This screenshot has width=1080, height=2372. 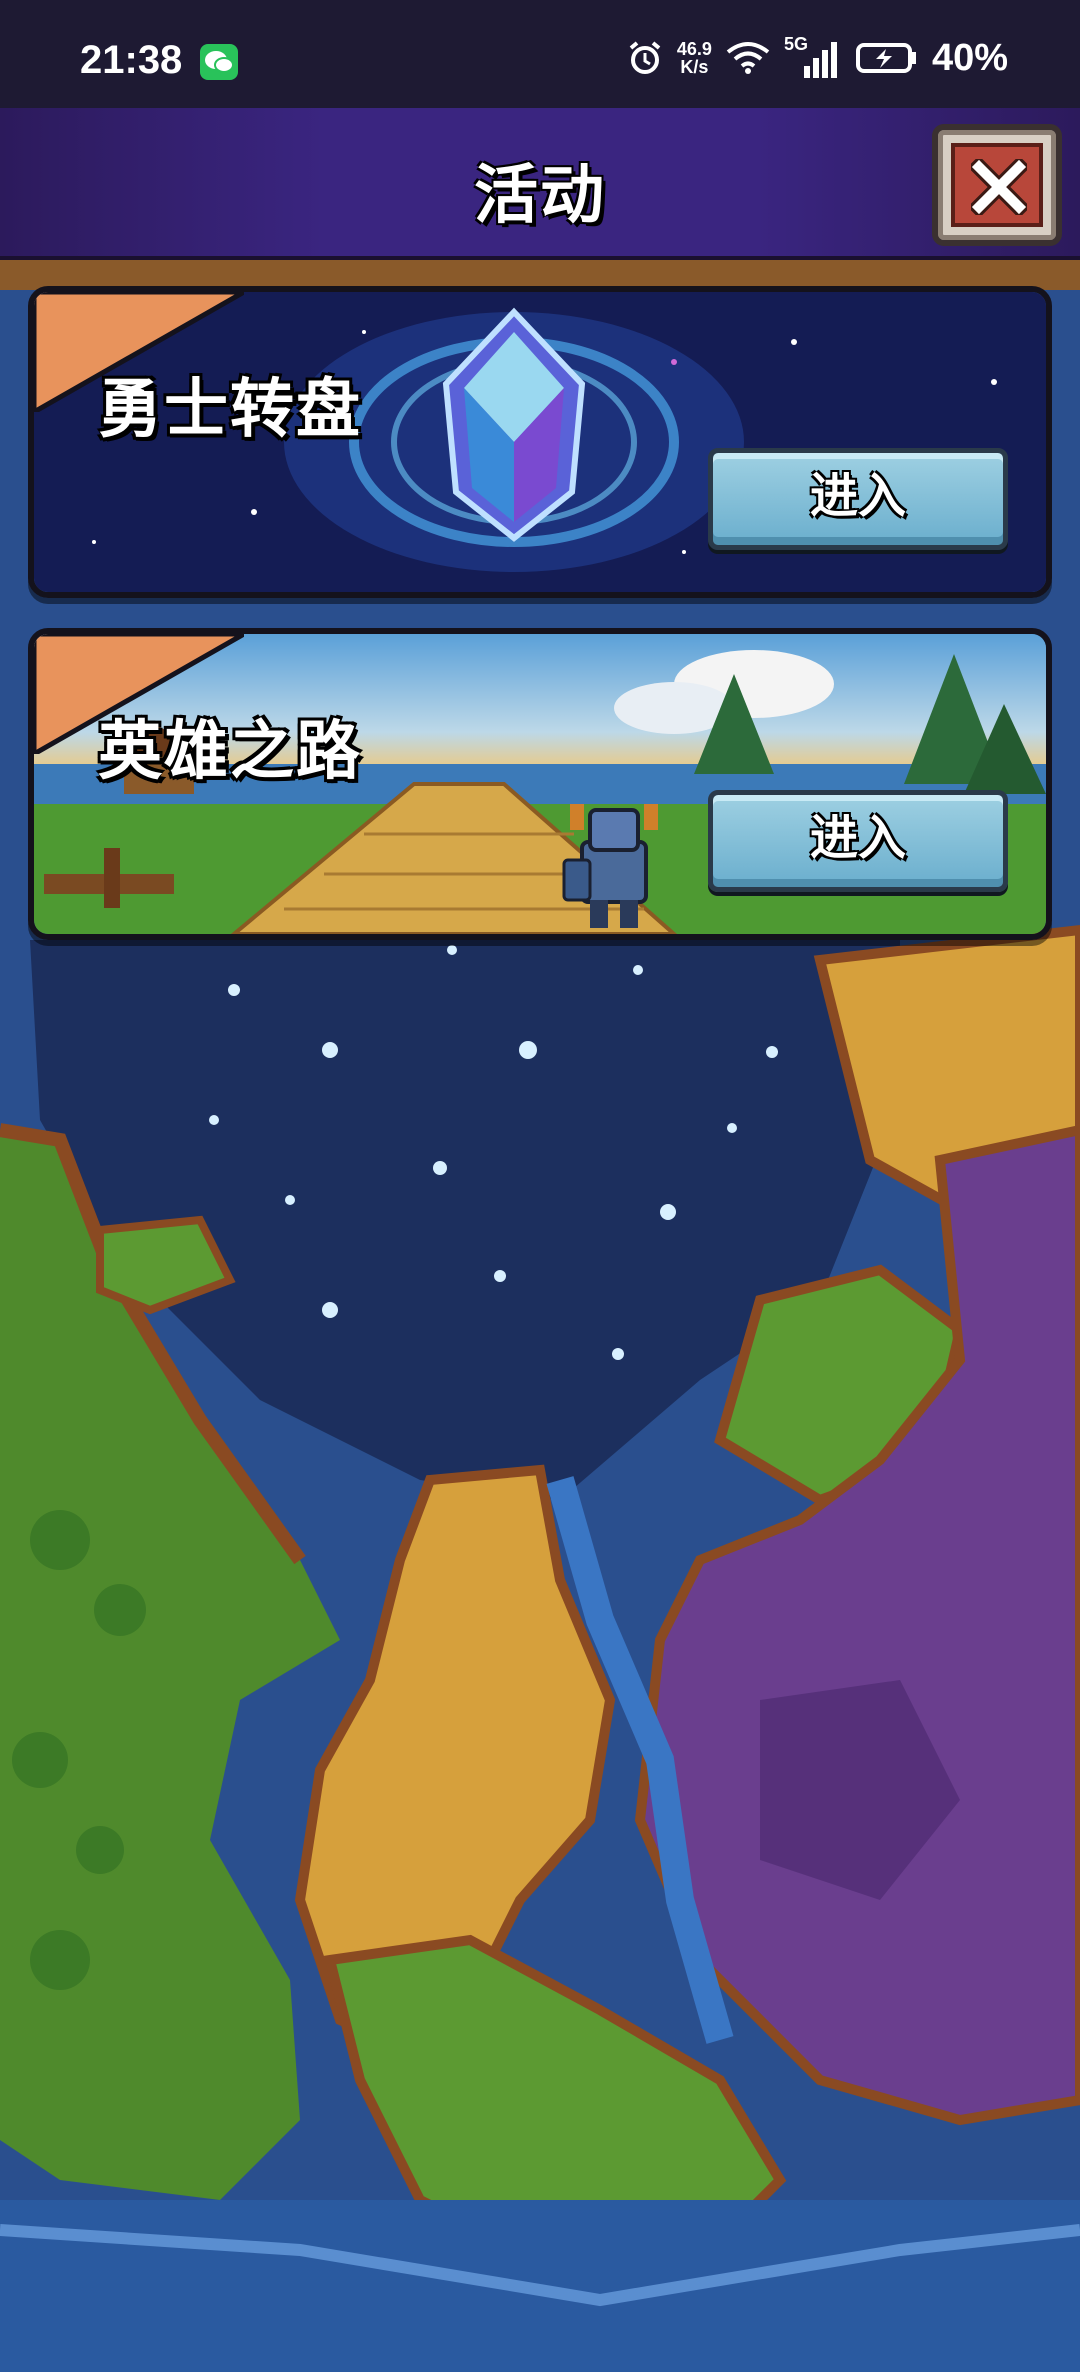 I want to click on status-indicators: 46.9 K/s 5G 40%, so click(x=817, y=57).